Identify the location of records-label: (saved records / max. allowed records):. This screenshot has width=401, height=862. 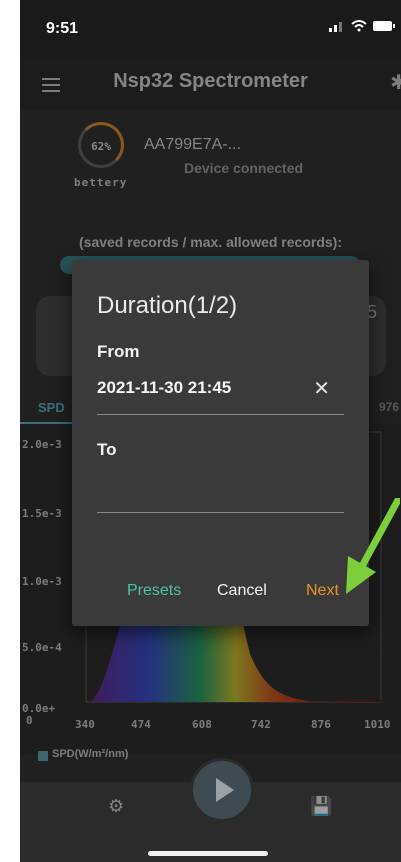
(210, 242).